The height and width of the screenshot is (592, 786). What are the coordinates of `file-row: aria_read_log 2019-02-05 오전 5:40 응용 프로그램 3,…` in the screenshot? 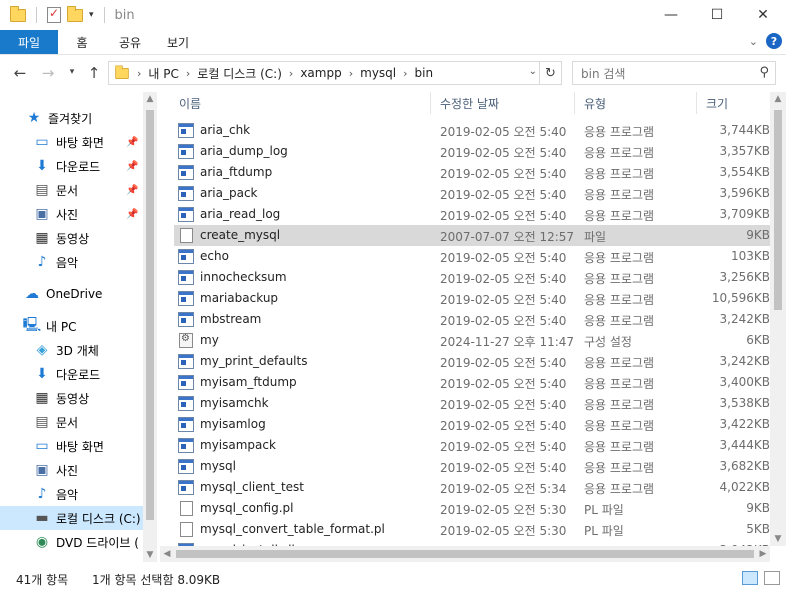 It's located at (472, 214).